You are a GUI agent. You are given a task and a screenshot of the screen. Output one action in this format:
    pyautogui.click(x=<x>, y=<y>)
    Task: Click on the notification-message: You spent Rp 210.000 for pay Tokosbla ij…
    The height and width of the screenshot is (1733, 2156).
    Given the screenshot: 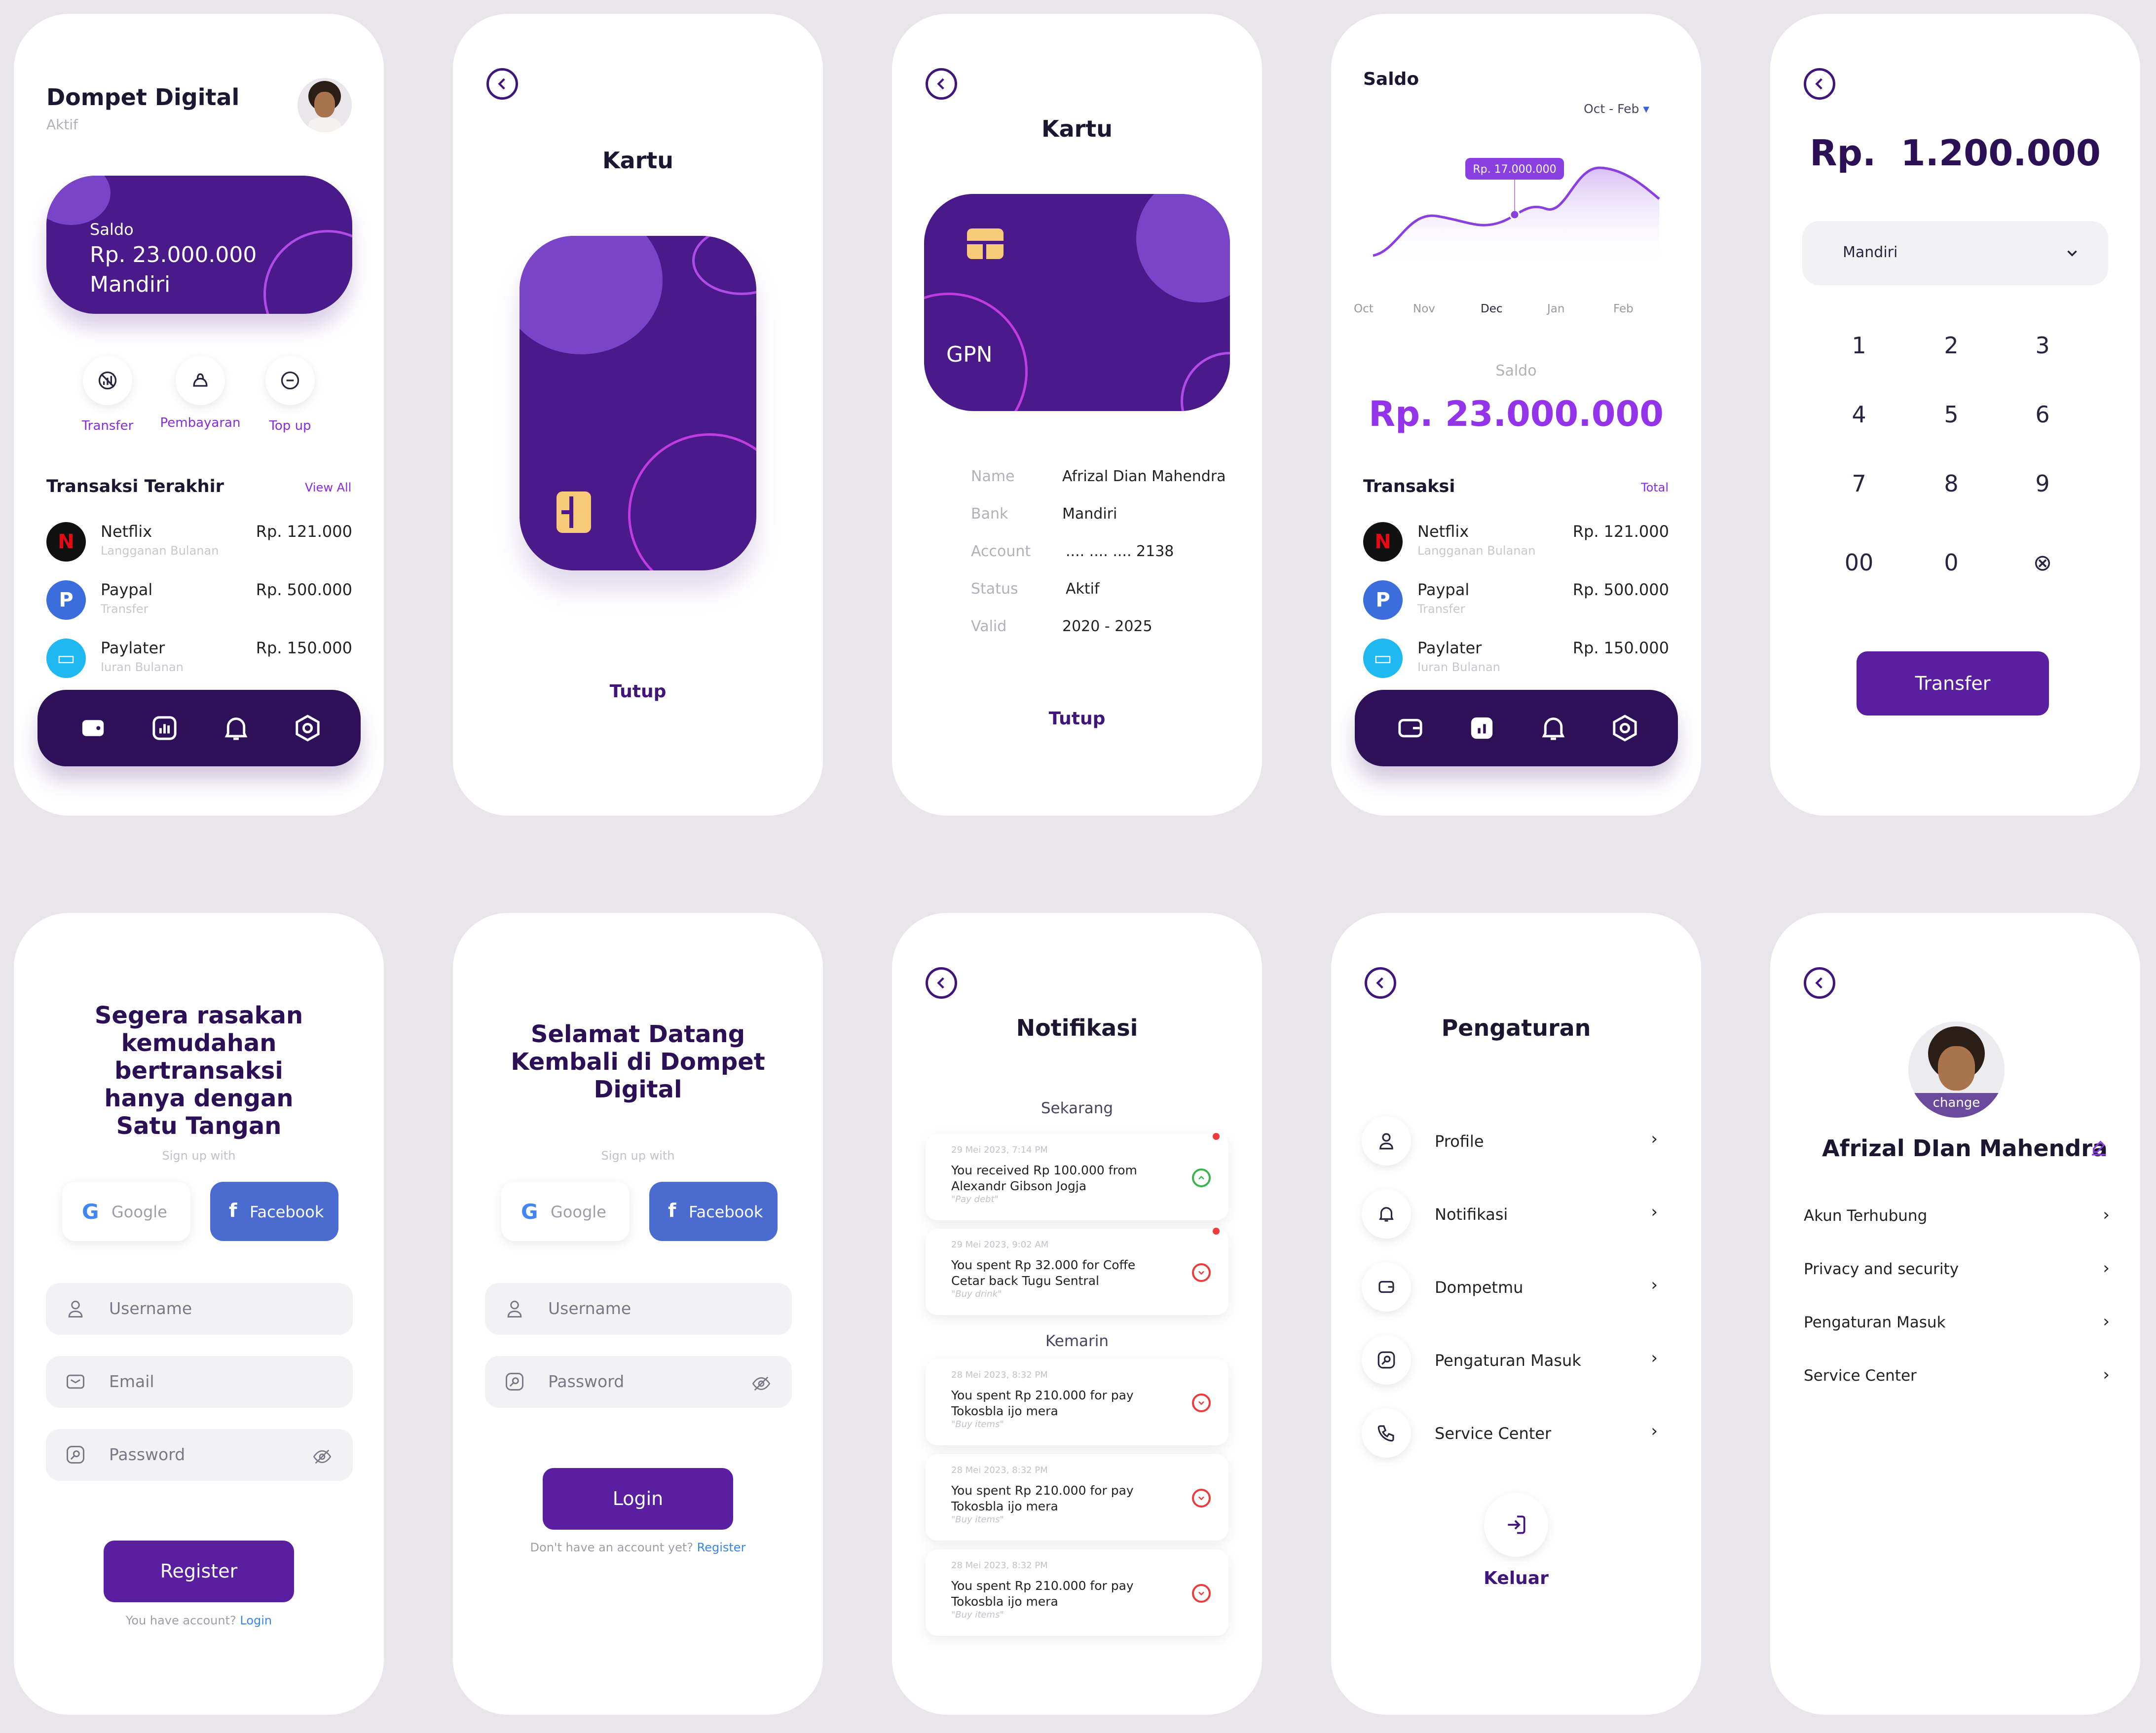 What is the action you would take?
    pyautogui.click(x=1042, y=1594)
    